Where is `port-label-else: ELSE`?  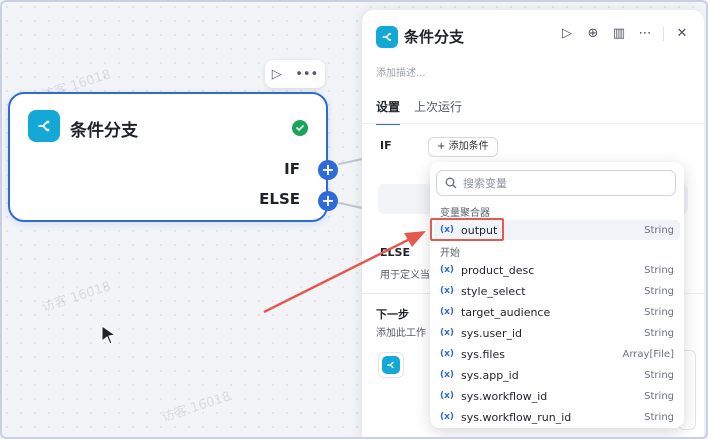
port-label-else: ELSE is located at coordinates (279, 199).